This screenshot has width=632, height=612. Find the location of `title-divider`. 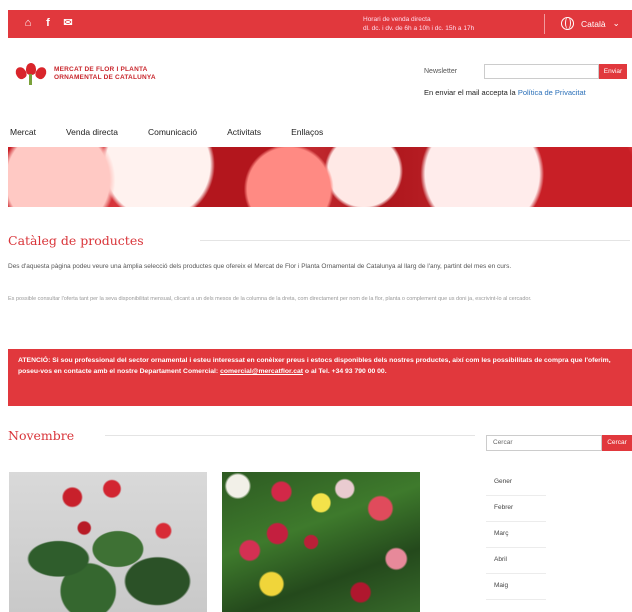

title-divider is located at coordinates (415, 240).